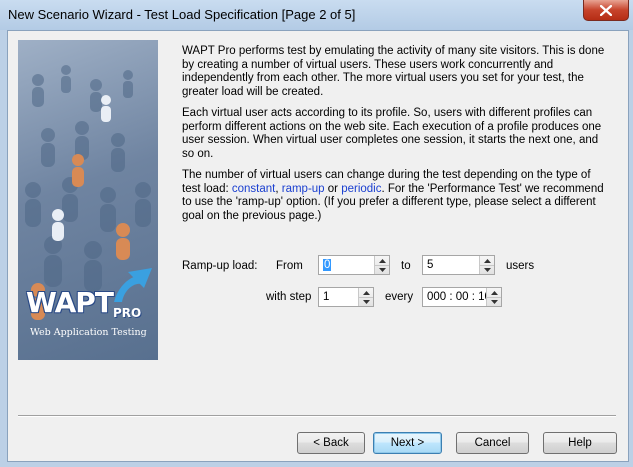 This screenshot has height=467, width=633. Describe the element at coordinates (220, 266) in the screenshot. I see `rampup-label: Ramp-up load:` at that location.